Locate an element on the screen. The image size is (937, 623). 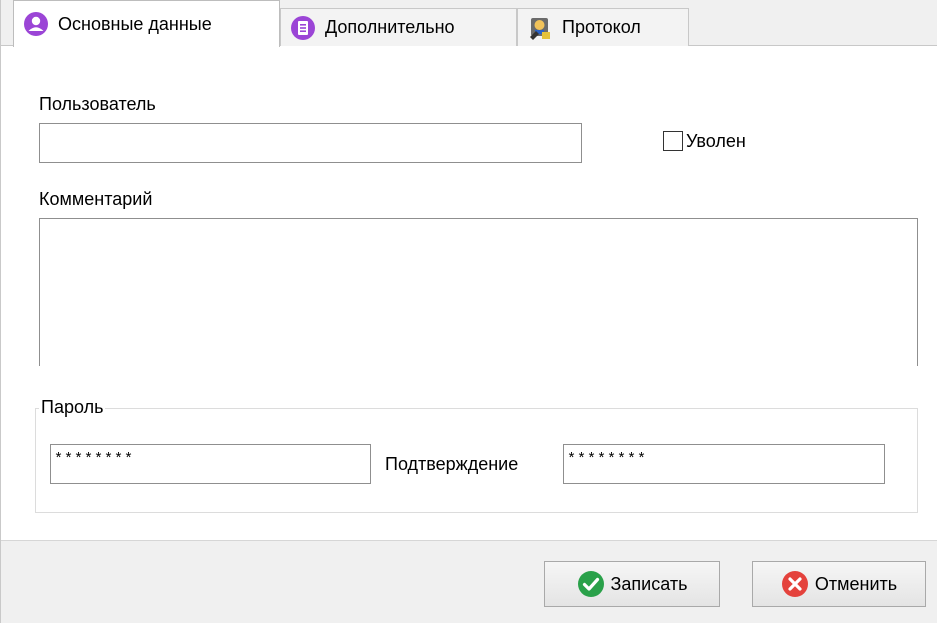
cancel-button-label: Отменить is located at coordinates (856, 583).